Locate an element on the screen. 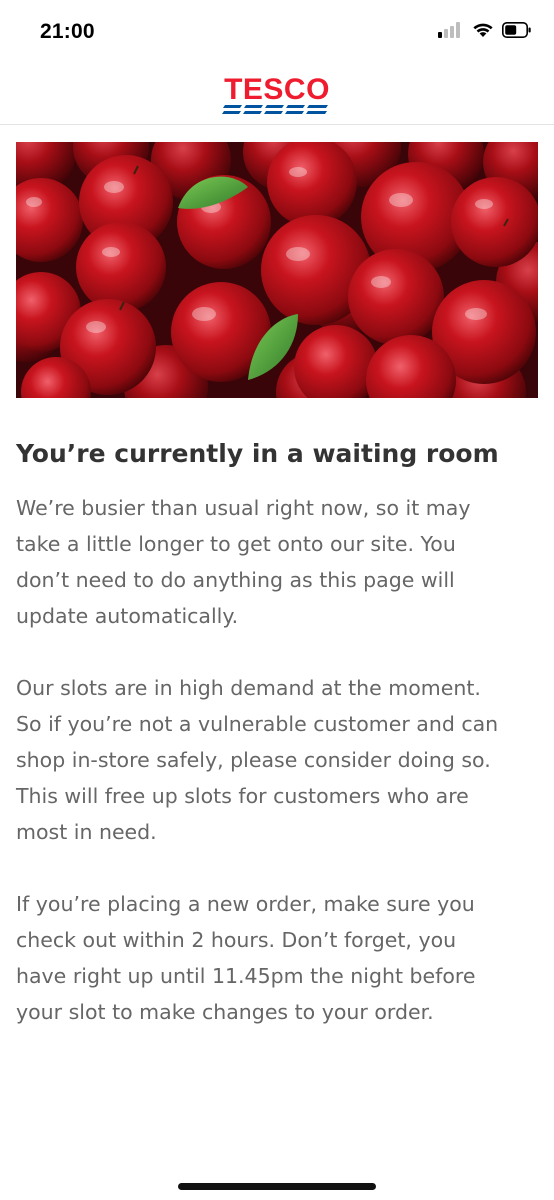 The image size is (554, 1200). header: TESCO is located at coordinates (277, 94).